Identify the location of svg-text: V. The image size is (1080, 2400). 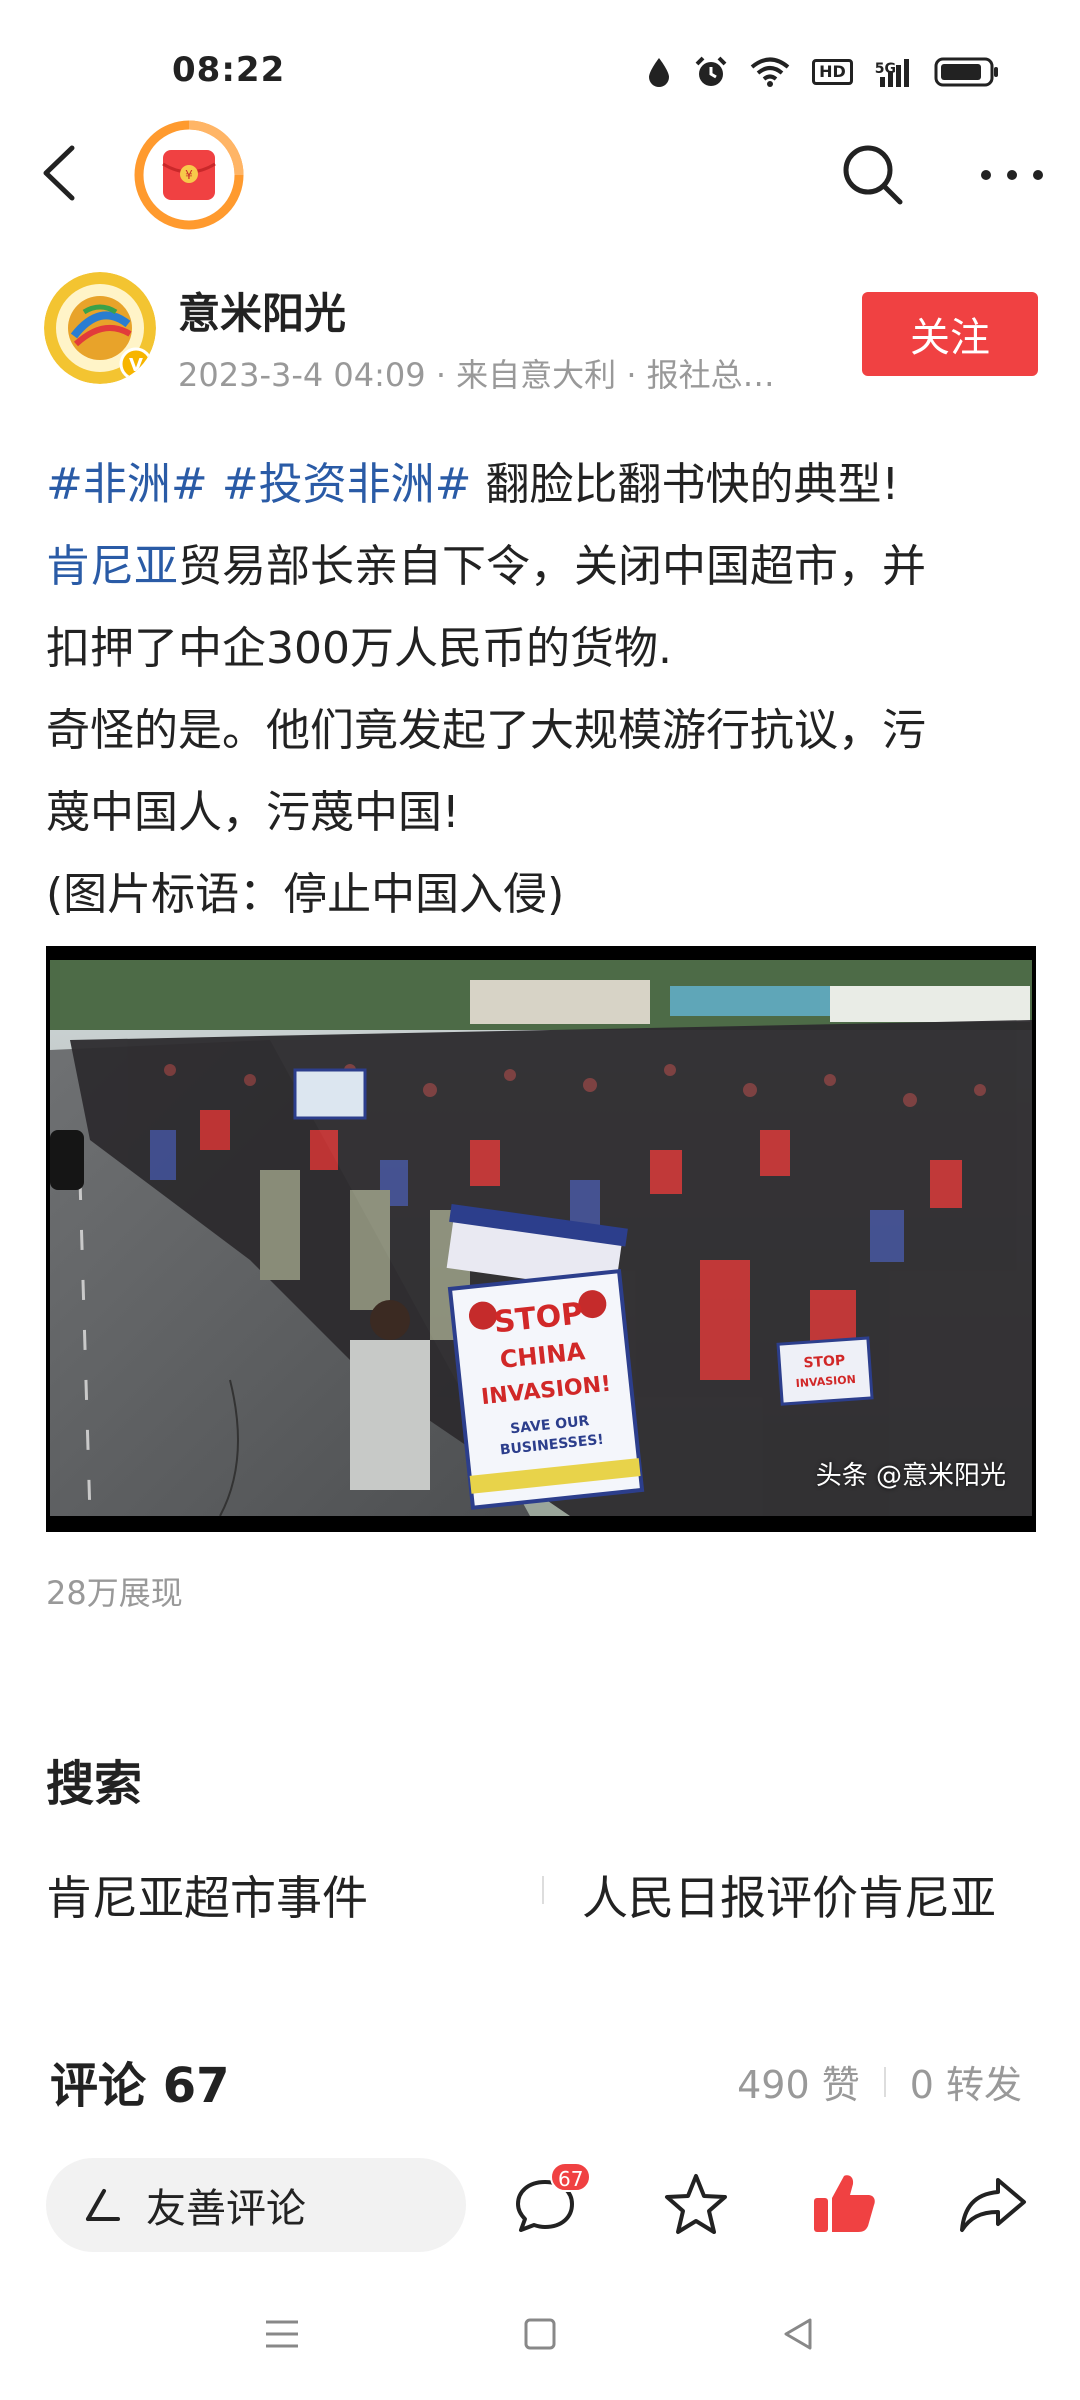
(136, 365).